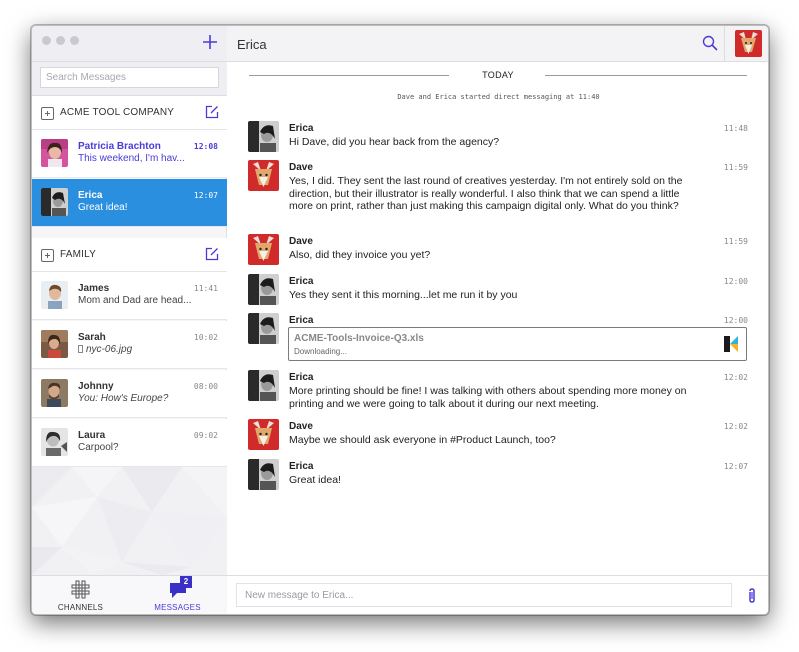 The width and height of the screenshot is (799, 652). I want to click on message-composer, so click(497, 594).